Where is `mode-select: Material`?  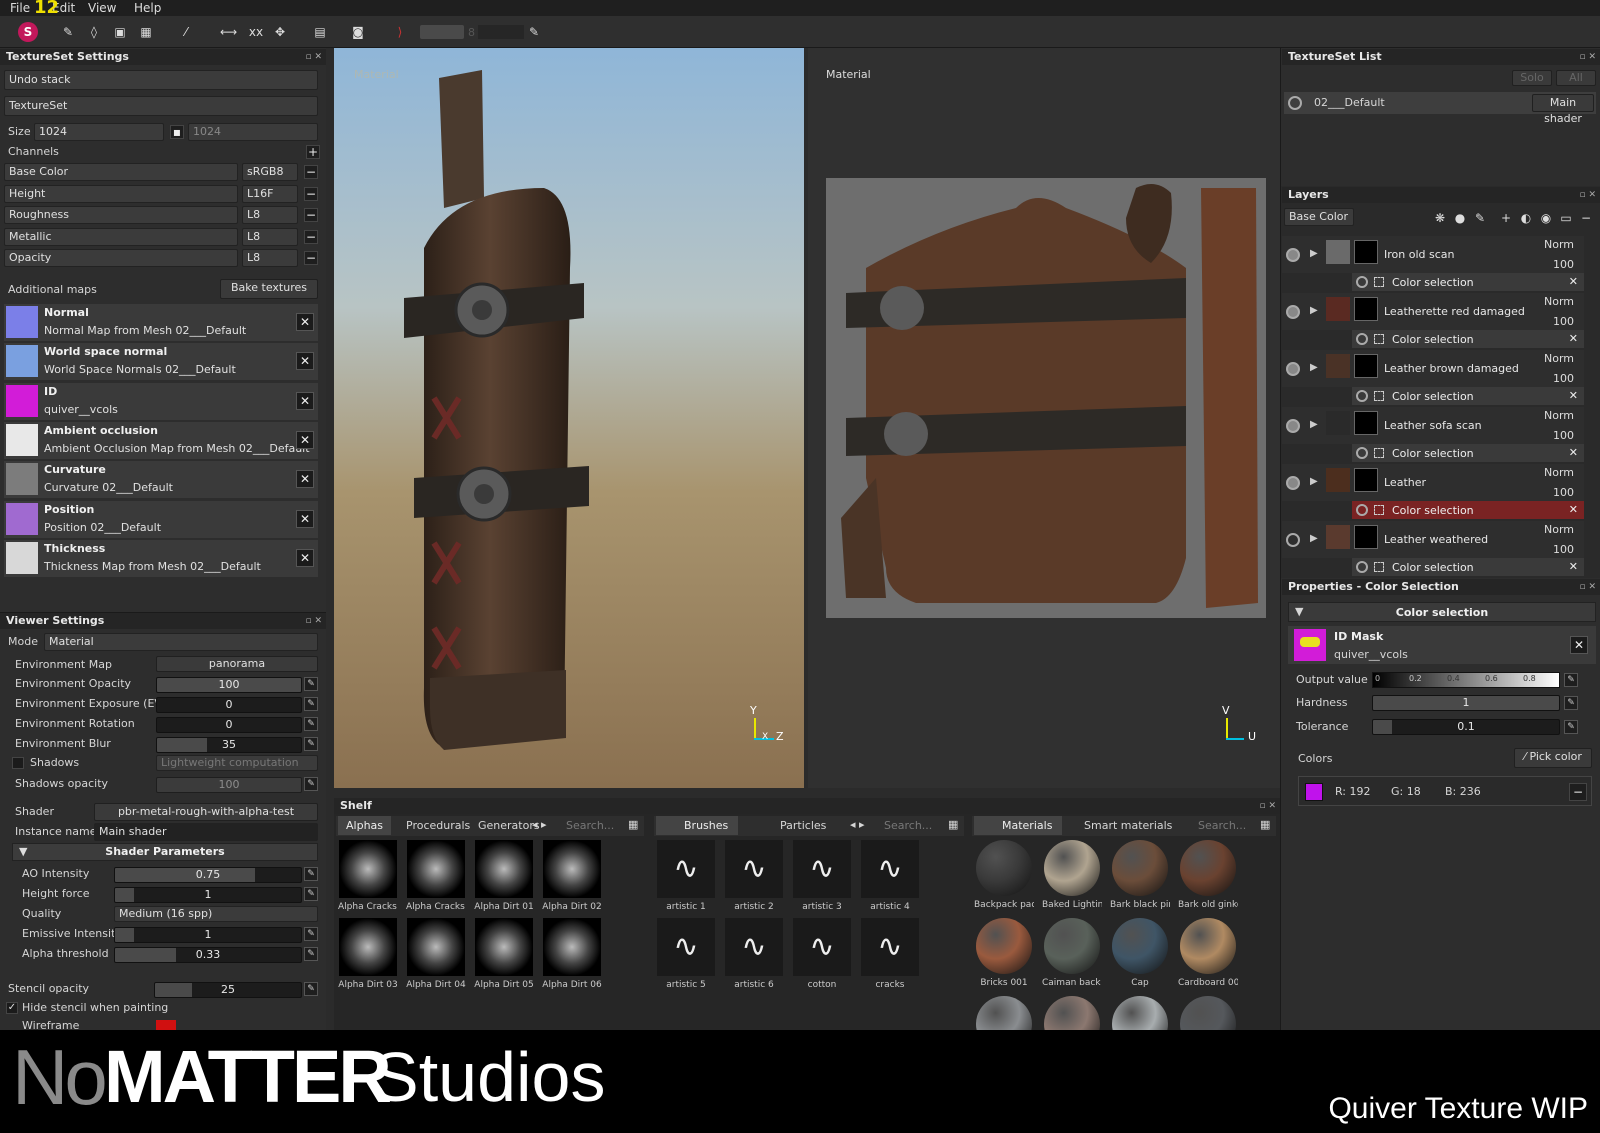
mode-select: Material is located at coordinates (181, 642).